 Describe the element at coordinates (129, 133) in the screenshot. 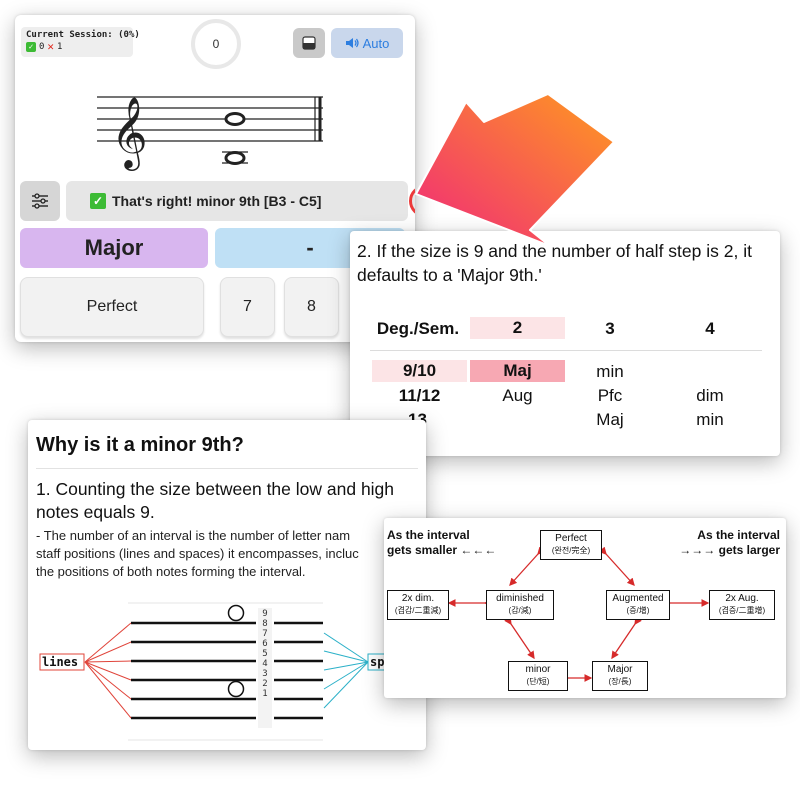

I see `treble-clef-icon: 𝄞` at that location.